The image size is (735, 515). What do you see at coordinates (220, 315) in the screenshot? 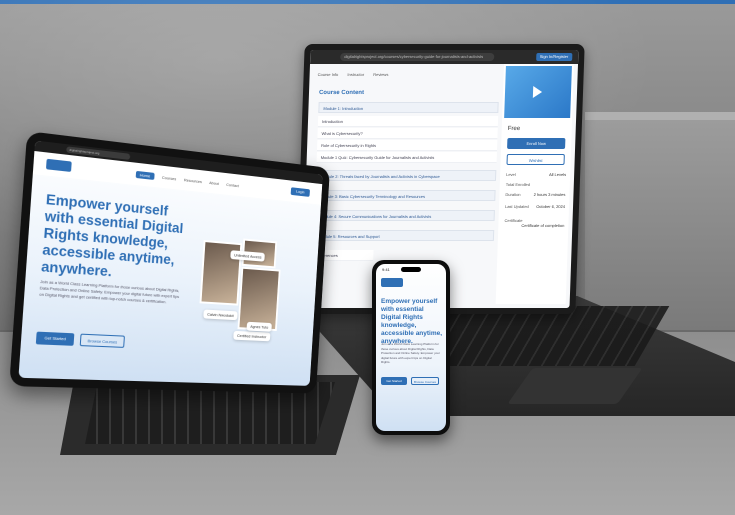
I see `hero-card-calvin: Calvin Nwodukit` at bounding box center [220, 315].